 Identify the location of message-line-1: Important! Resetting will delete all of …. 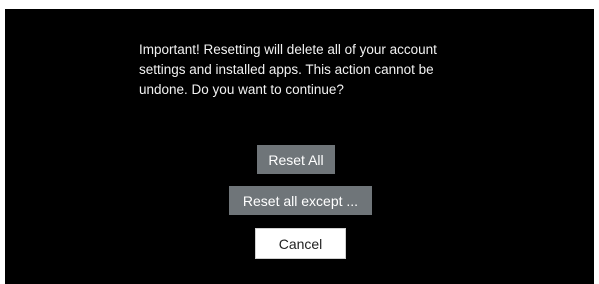
(288, 49).